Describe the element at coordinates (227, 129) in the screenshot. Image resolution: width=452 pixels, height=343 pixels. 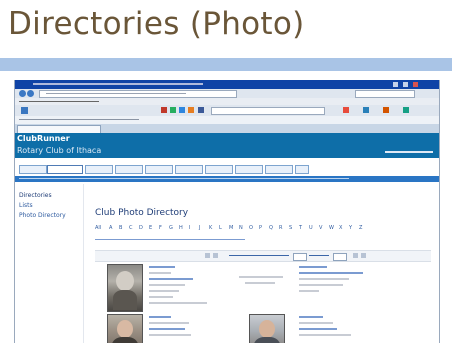
I see `tab-bar` at that location.